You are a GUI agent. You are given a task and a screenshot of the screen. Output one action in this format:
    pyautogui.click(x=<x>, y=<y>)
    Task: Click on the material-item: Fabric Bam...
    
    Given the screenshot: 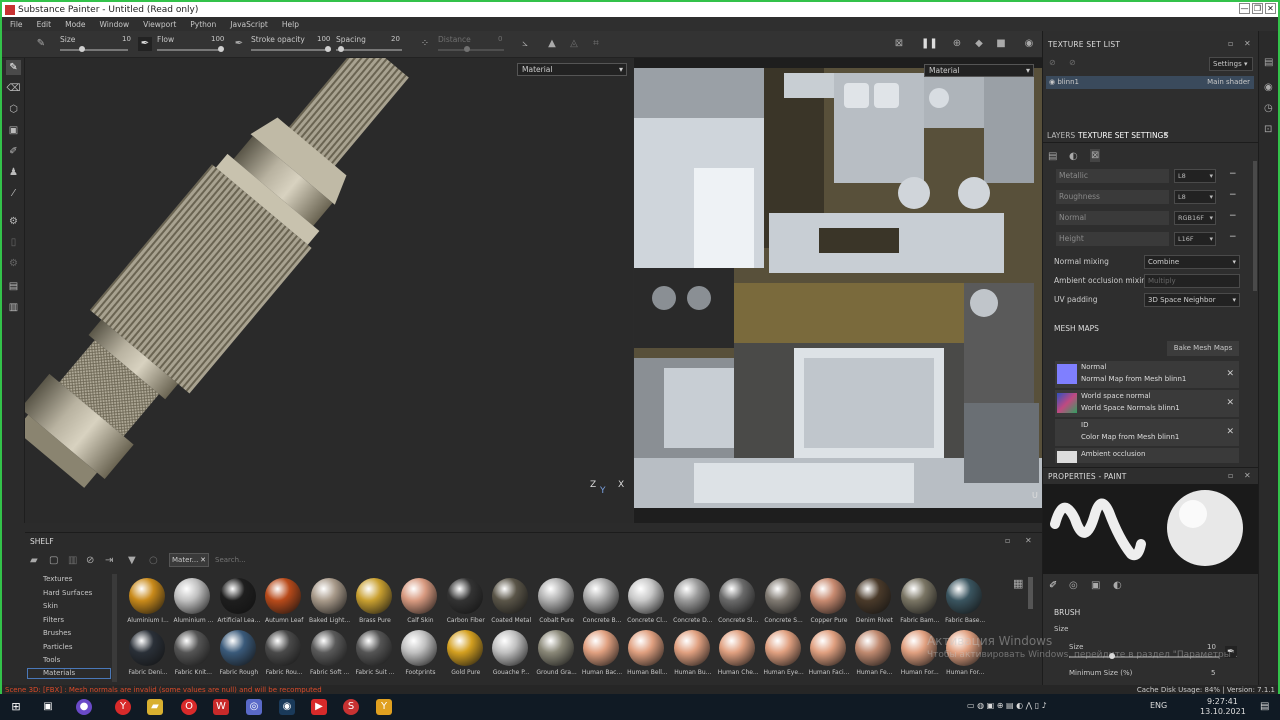 What is the action you would take?
    pyautogui.click(x=919, y=607)
    